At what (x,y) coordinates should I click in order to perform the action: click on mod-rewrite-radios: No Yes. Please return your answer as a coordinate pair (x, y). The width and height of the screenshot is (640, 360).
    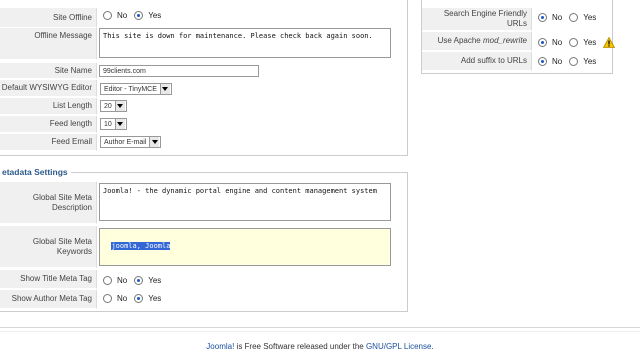
    Looking at the image, I should click on (577, 42).